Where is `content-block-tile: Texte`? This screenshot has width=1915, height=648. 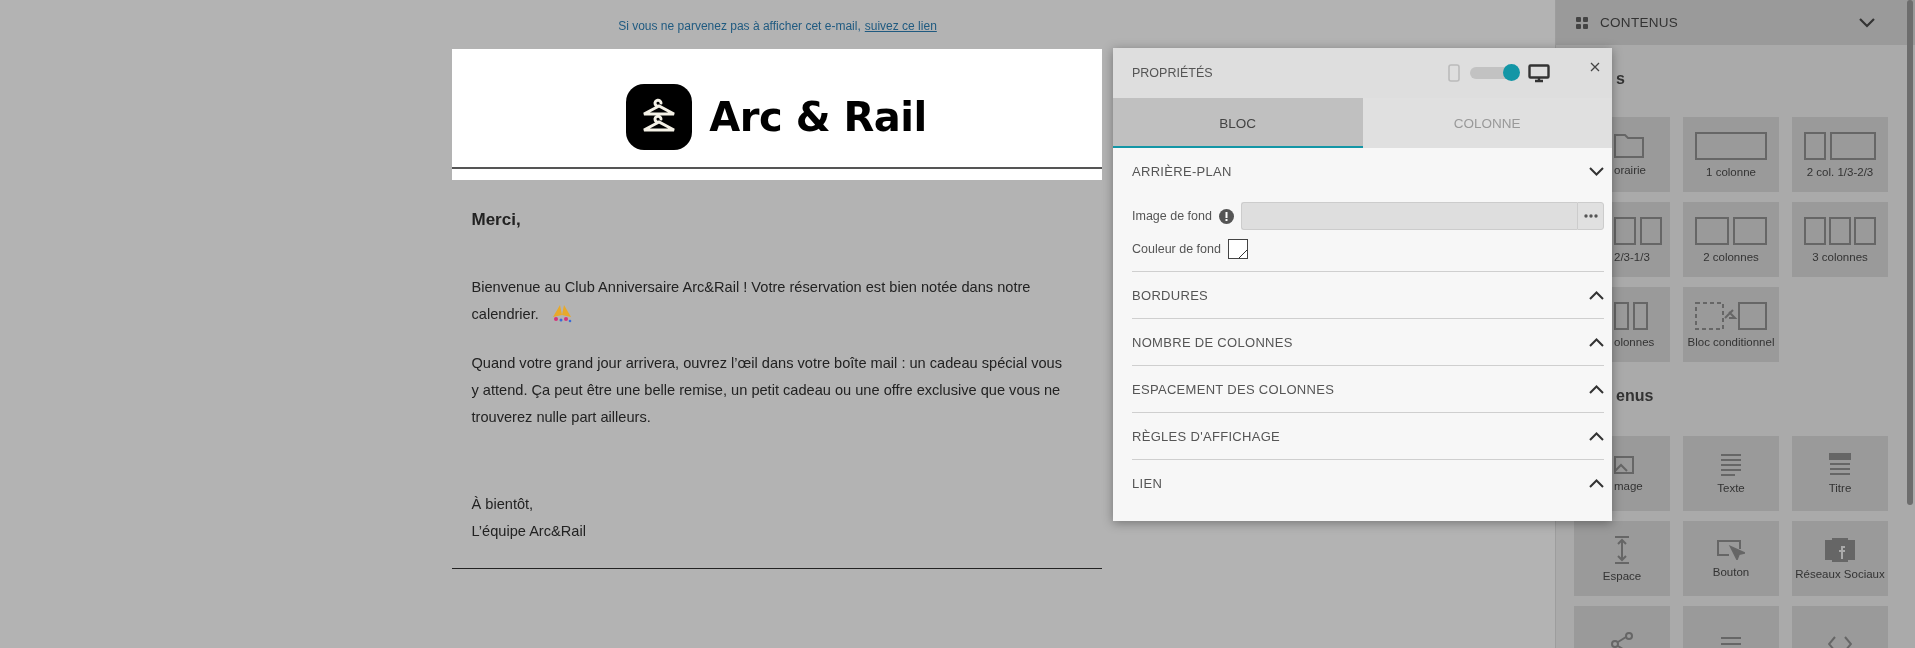 content-block-tile: Texte is located at coordinates (1731, 473).